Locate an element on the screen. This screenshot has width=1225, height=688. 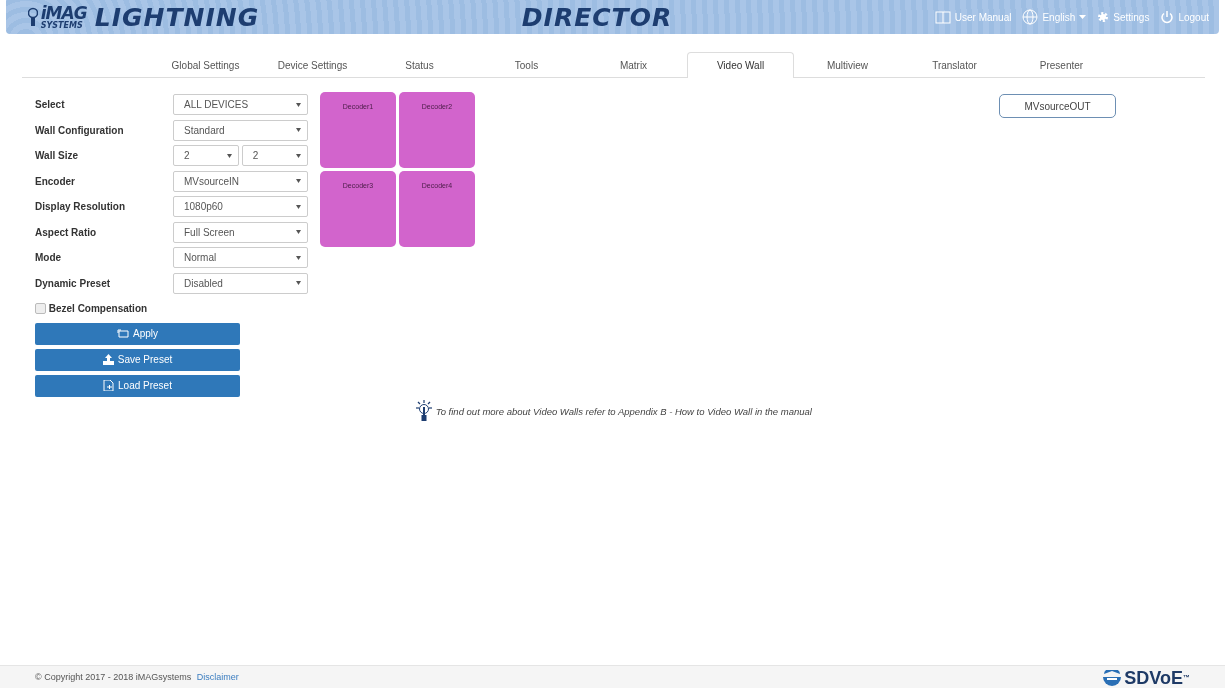
select-field: Standard is located at coordinates (240, 130).